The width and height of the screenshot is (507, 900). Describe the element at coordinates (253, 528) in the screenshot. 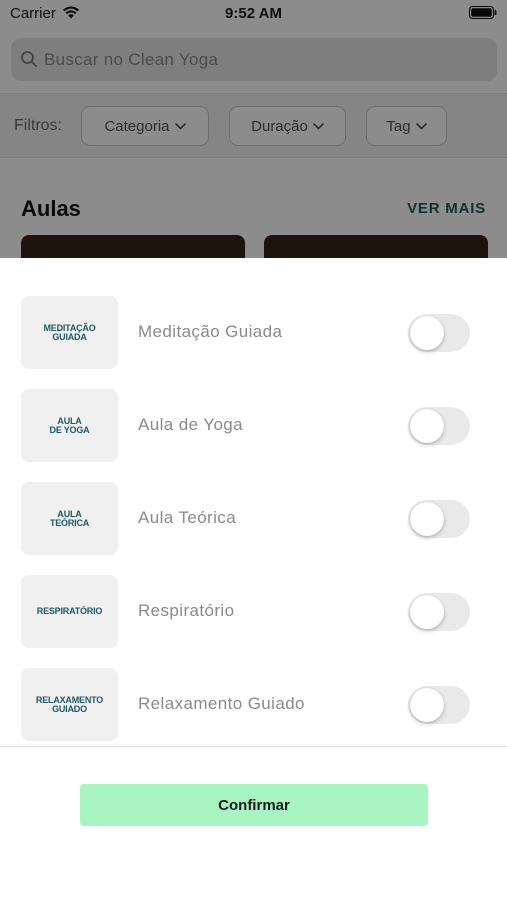

I see `option-row-aula-teorica: AULA TEÓRICA Aula Teórica` at that location.